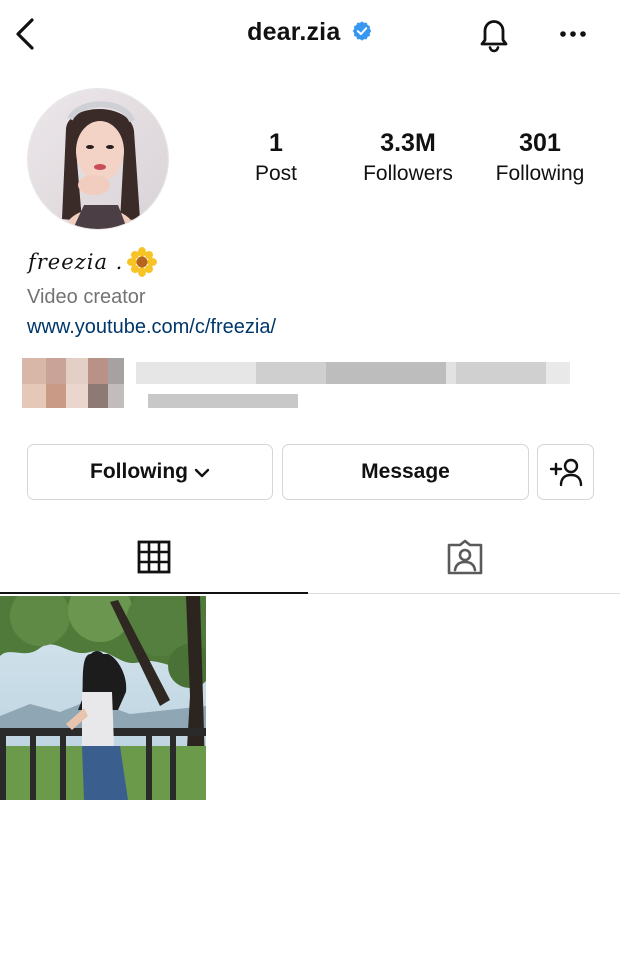  I want to click on add-person-icon, so click(565, 472).